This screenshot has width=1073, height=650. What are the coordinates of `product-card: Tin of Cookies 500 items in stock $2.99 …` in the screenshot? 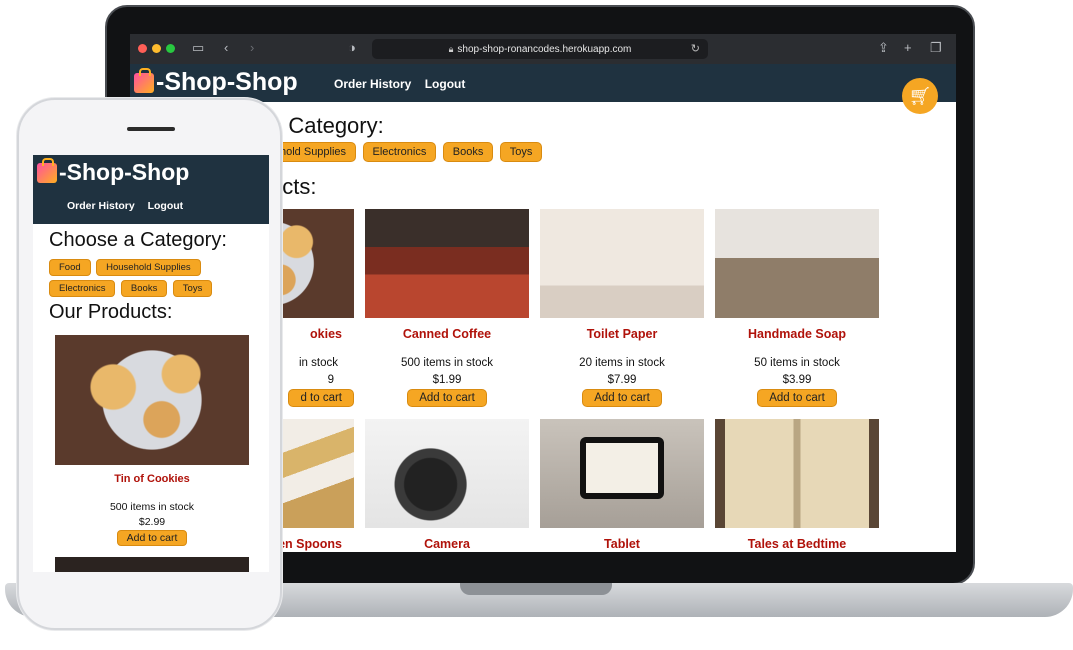 It's located at (152, 440).